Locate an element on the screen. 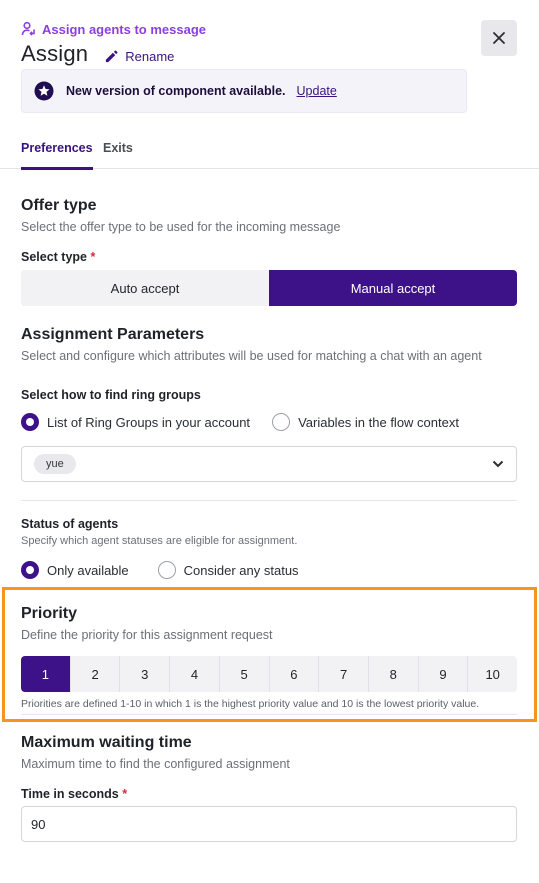 The height and width of the screenshot is (883, 539). radio-only-available: Only available is located at coordinates (75, 570).